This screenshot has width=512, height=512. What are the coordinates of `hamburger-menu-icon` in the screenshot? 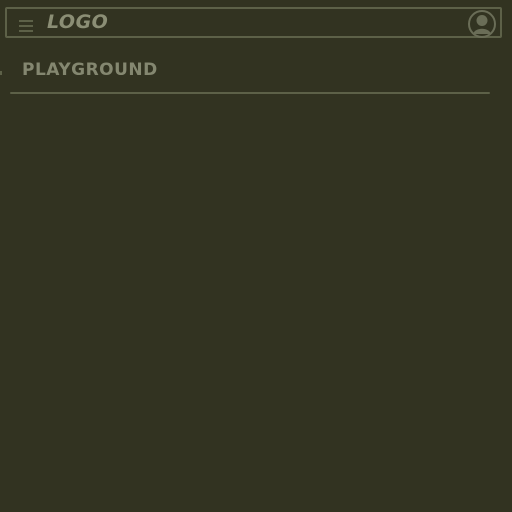 It's located at (26, 24).